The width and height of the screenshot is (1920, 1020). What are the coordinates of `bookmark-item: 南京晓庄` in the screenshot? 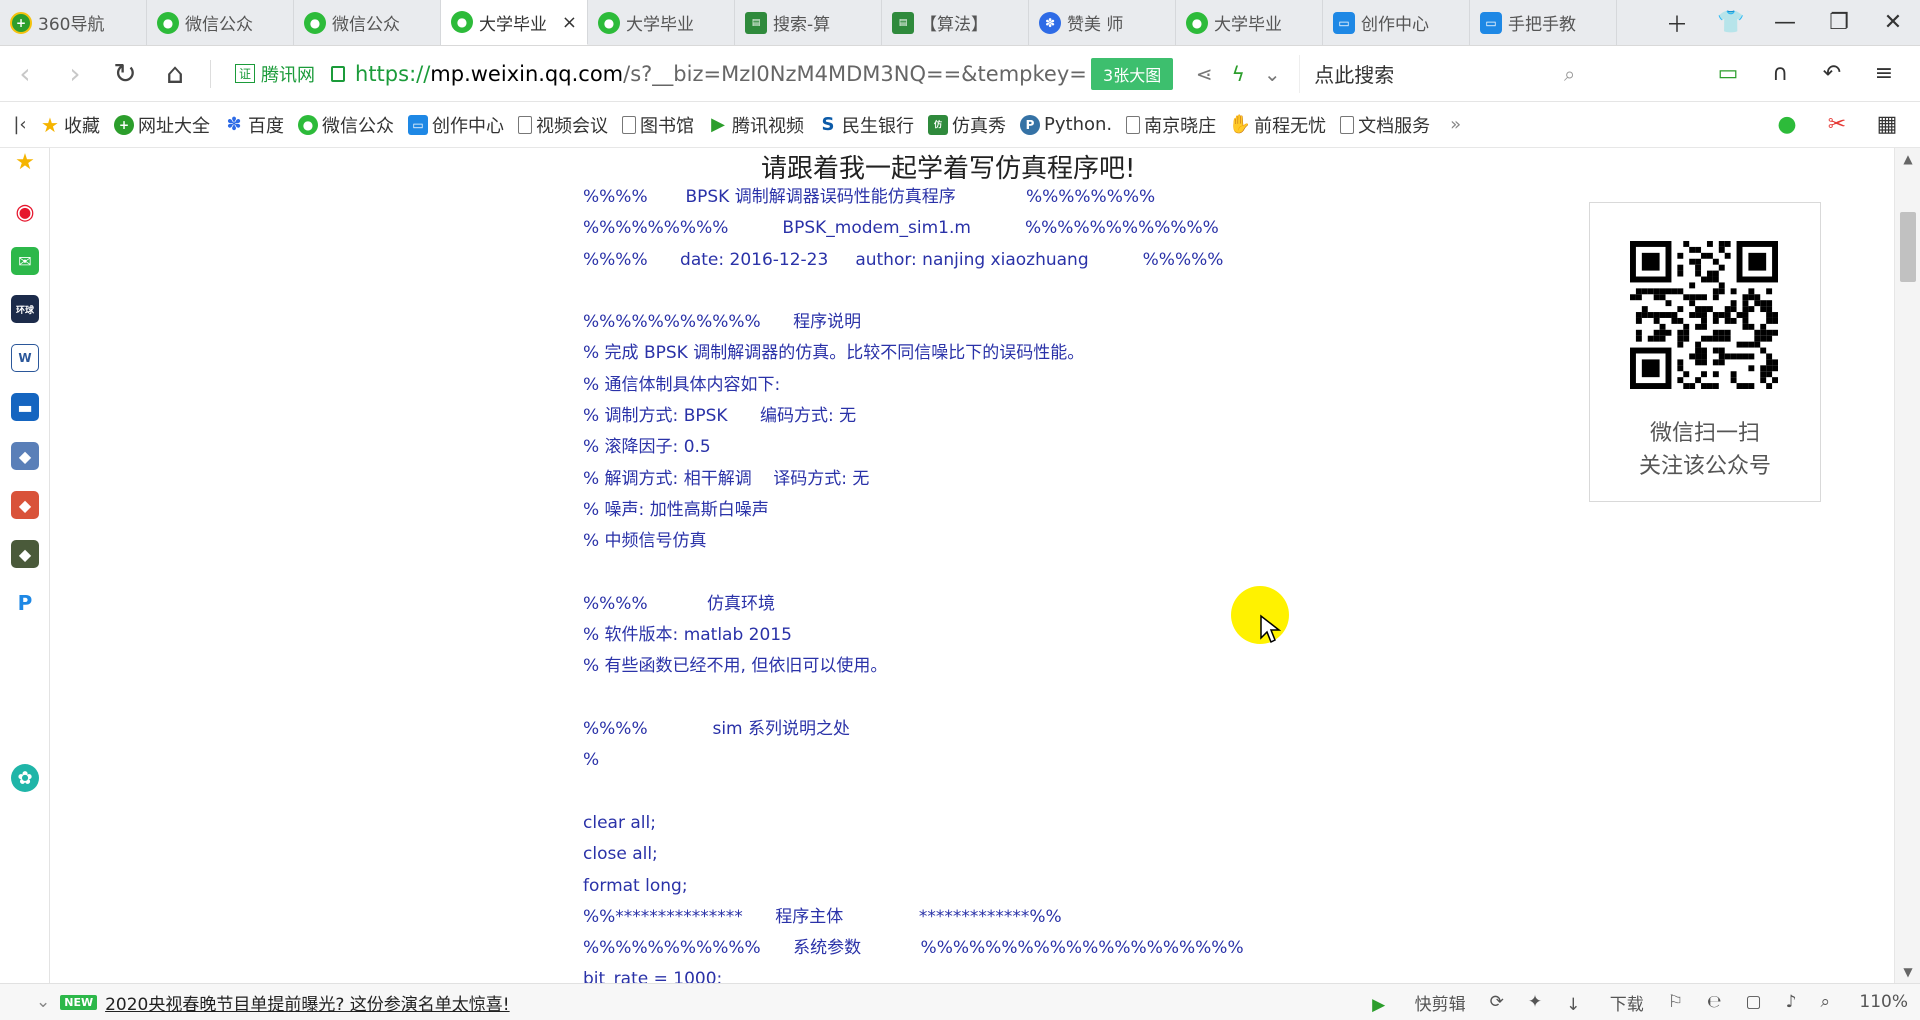 It's located at (1171, 125).